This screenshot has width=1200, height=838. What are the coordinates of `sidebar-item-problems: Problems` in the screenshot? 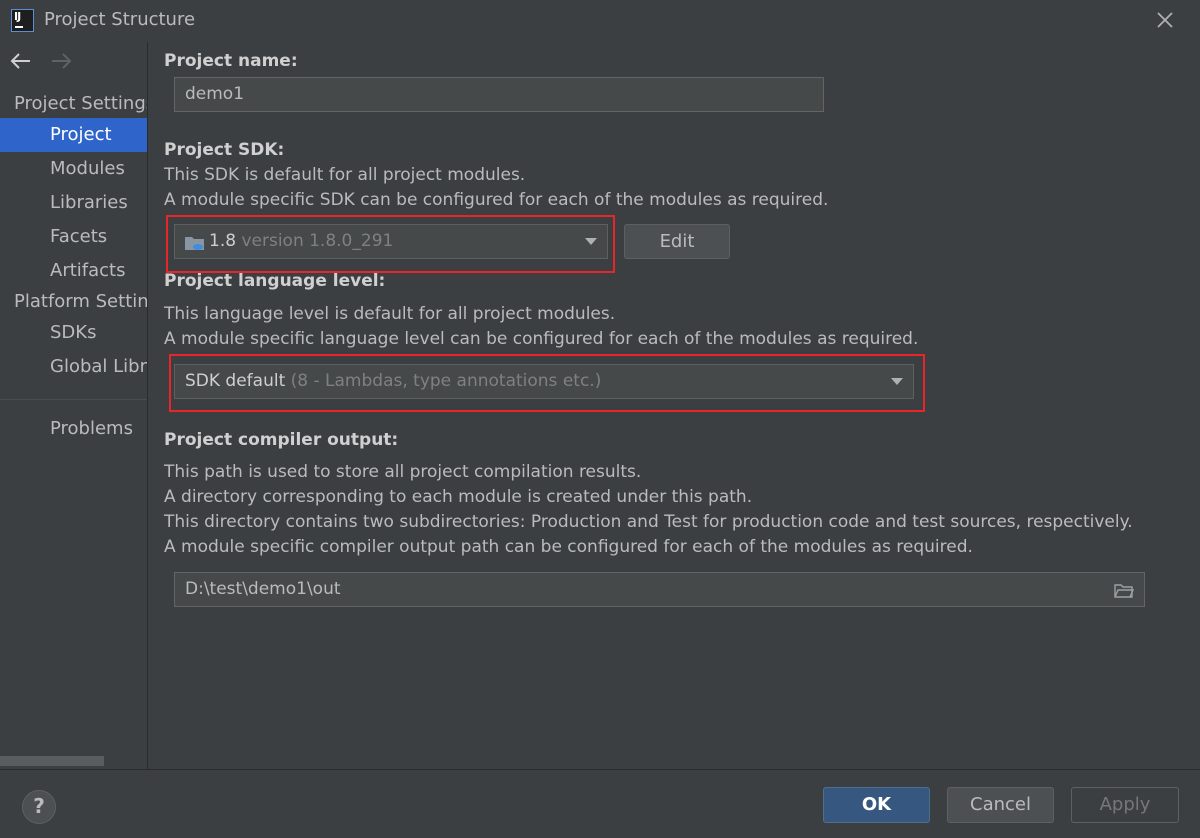 It's located at (73, 429).